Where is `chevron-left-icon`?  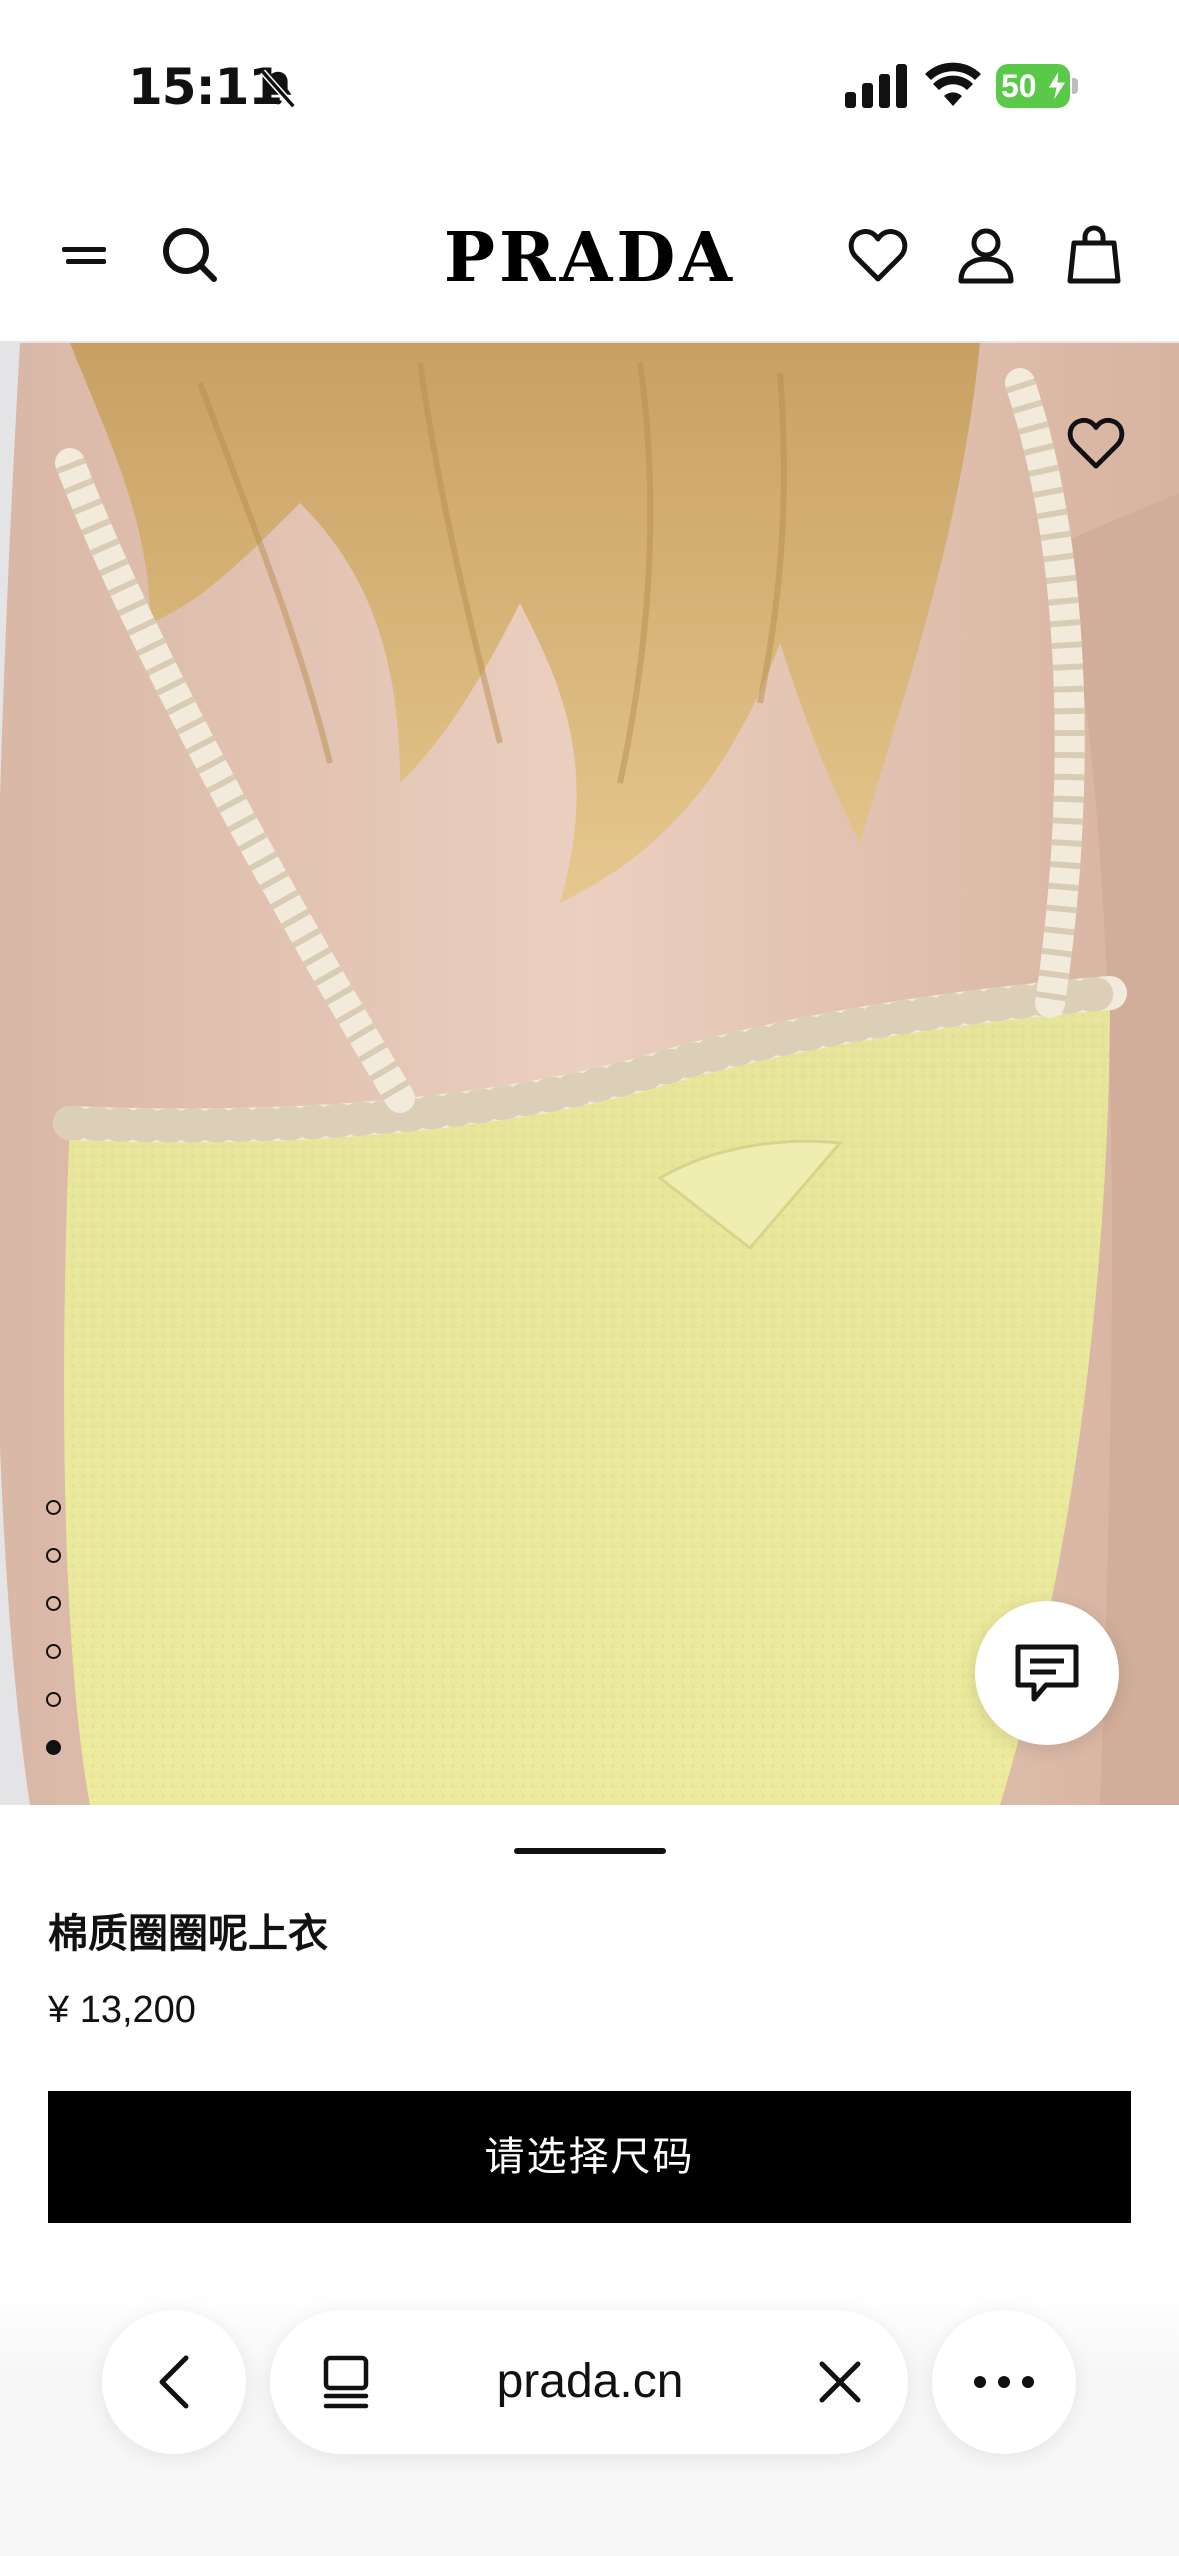 chevron-left-icon is located at coordinates (174, 2382).